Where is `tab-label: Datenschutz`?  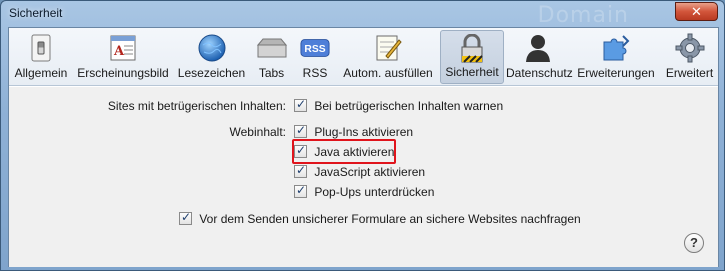 tab-label: Datenschutz is located at coordinates (539, 73).